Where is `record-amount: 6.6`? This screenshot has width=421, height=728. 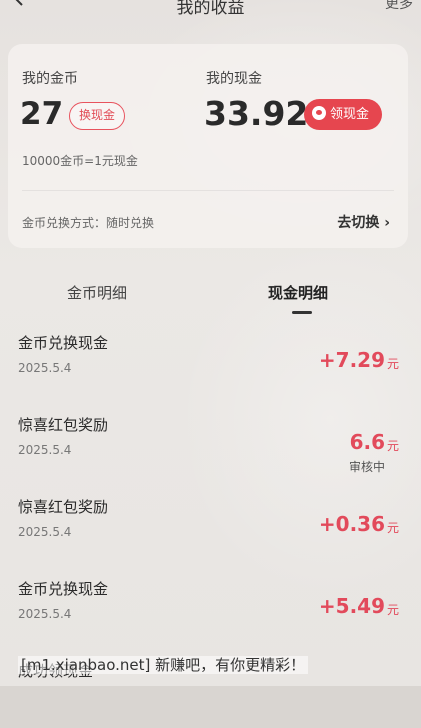
record-amount: 6.6 is located at coordinates (367, 442).